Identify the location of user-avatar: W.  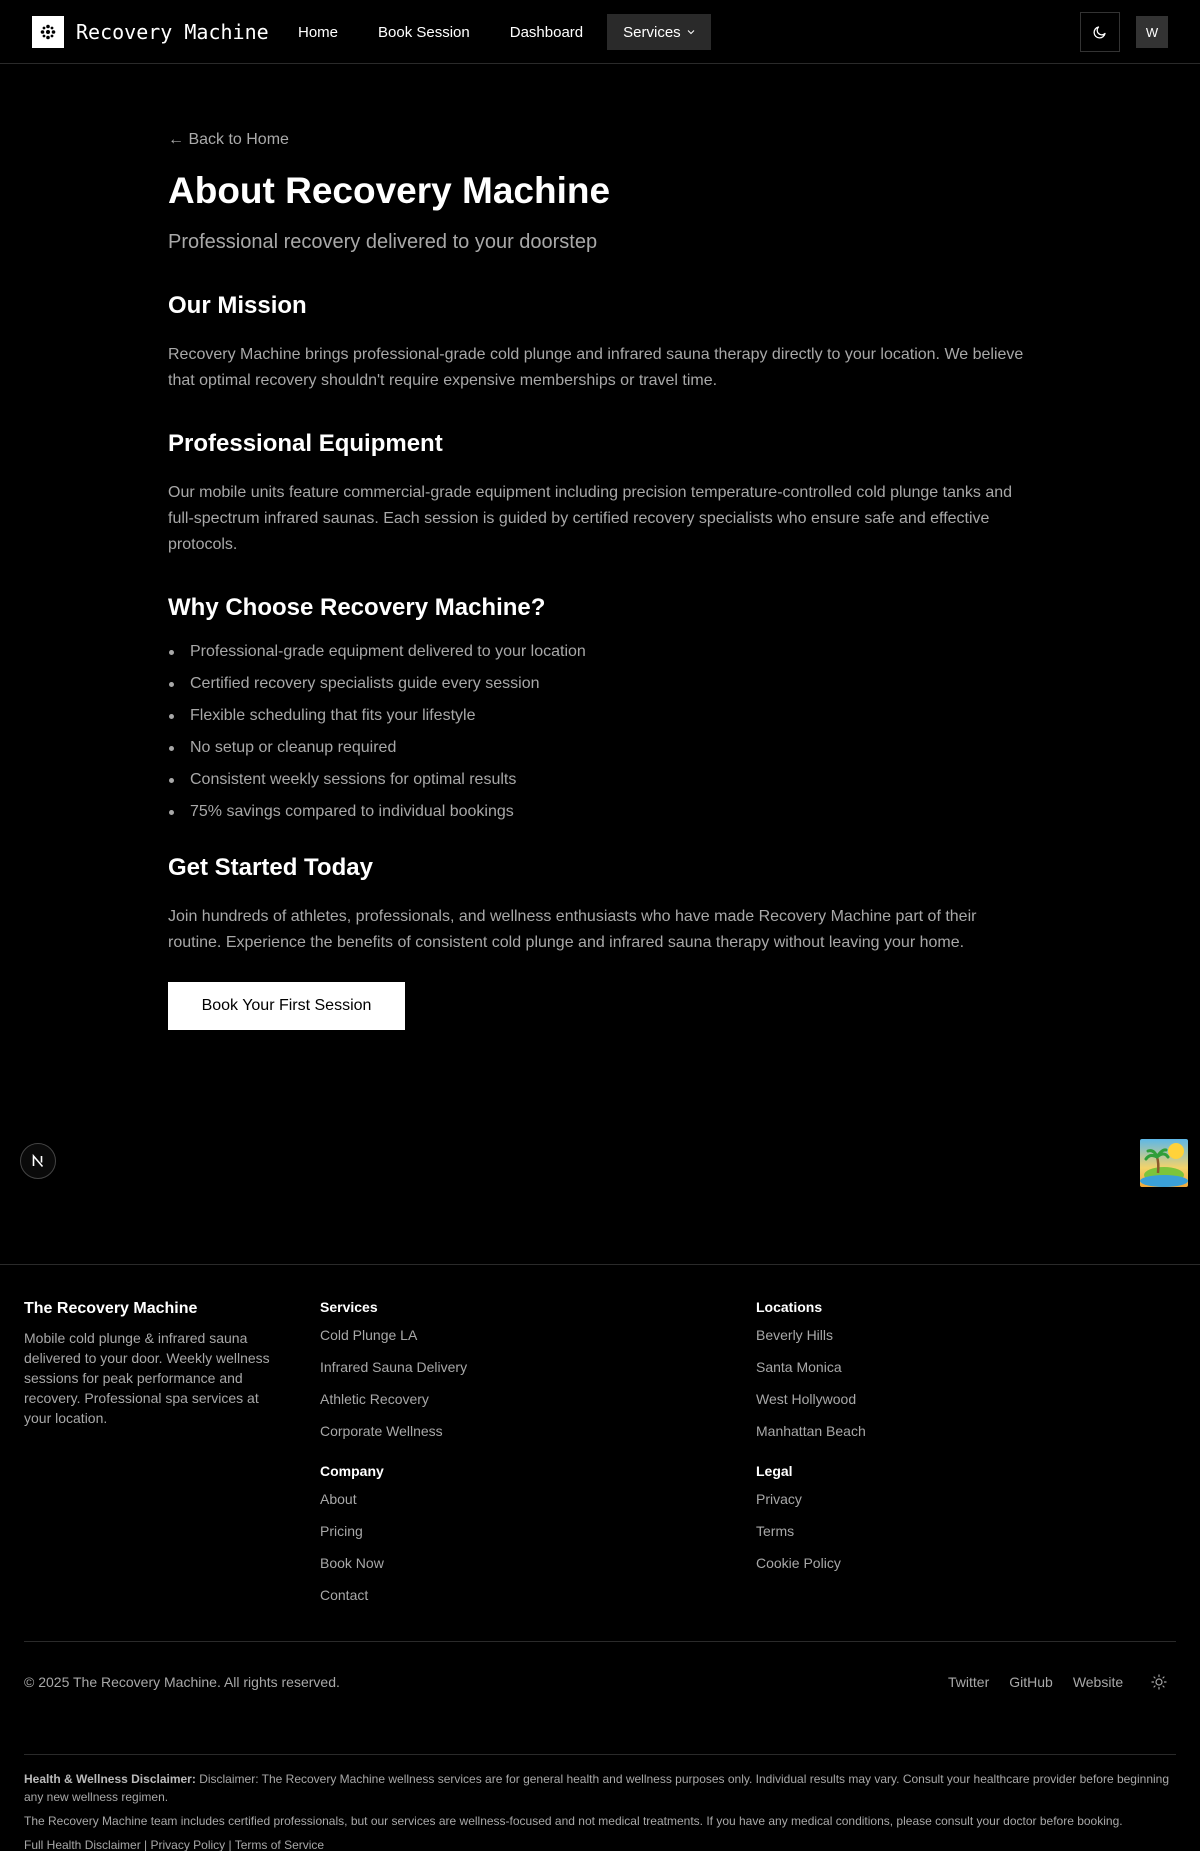
(1152, 32).